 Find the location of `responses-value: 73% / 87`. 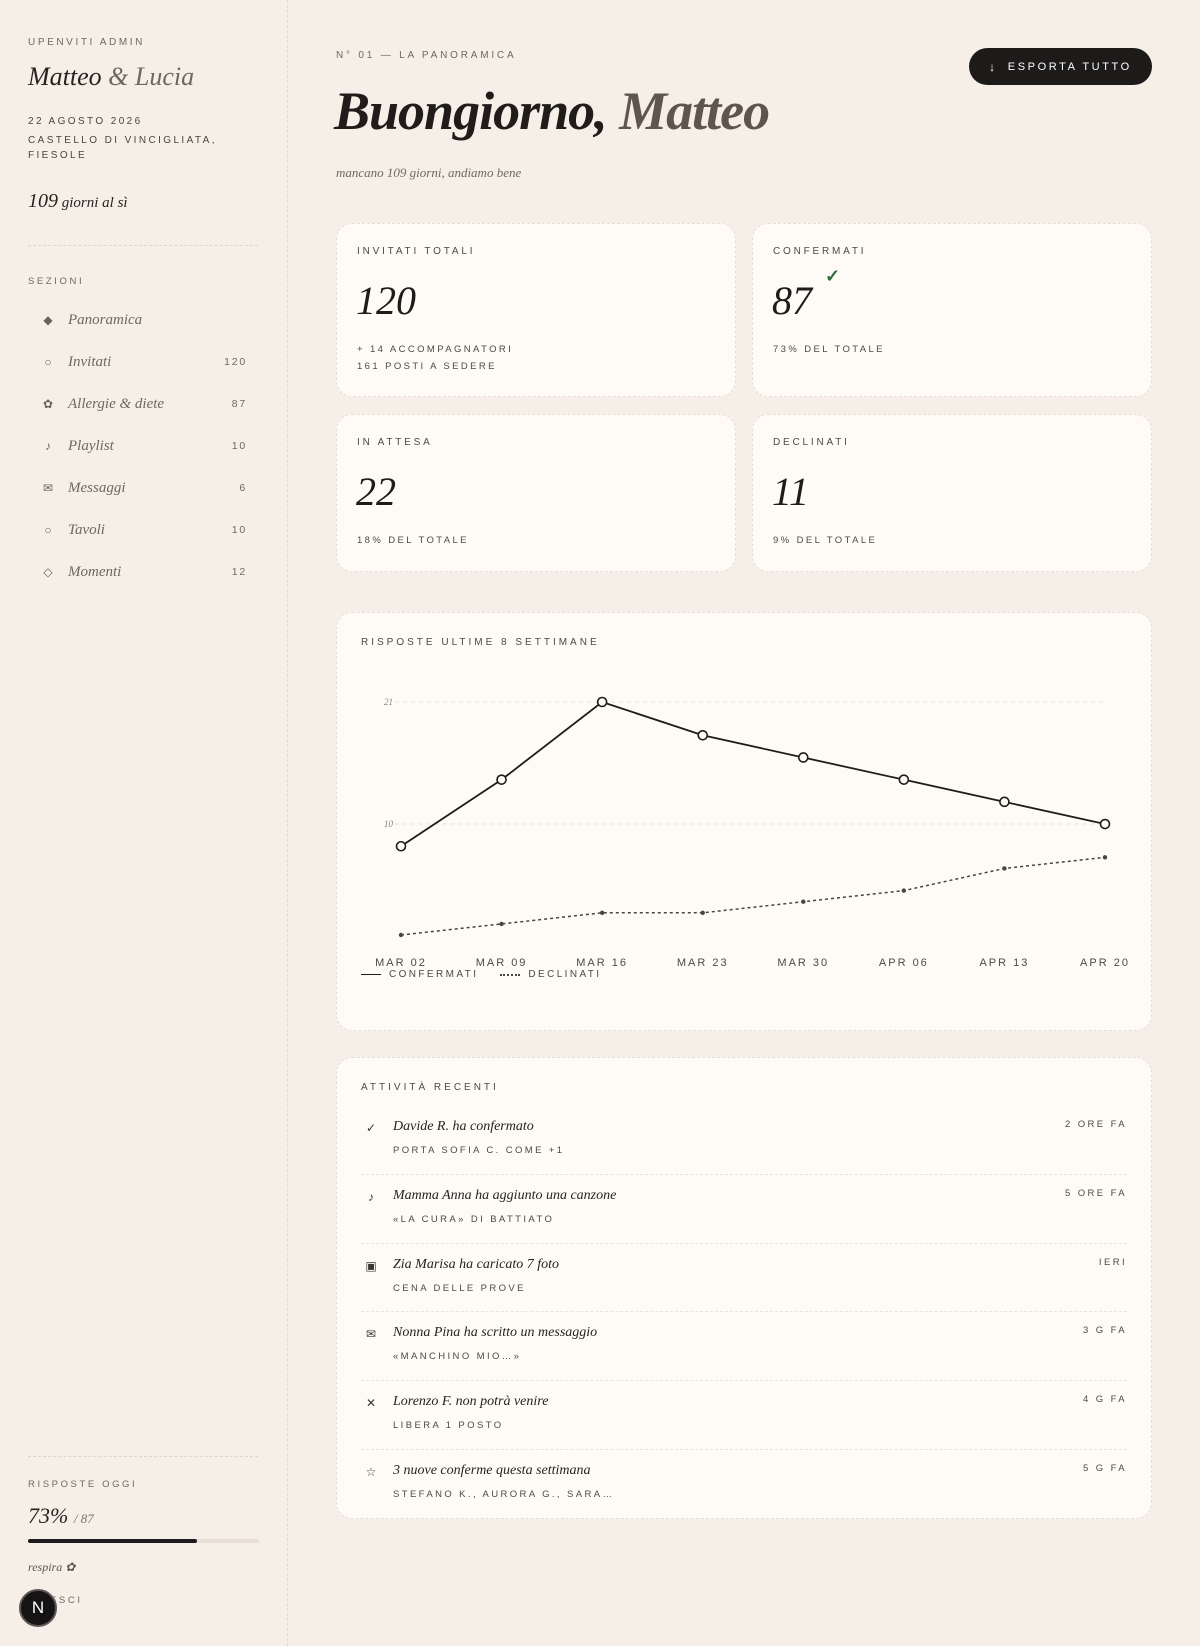

responses-value: 73% / 87 is located at coordinates (61, 1516).